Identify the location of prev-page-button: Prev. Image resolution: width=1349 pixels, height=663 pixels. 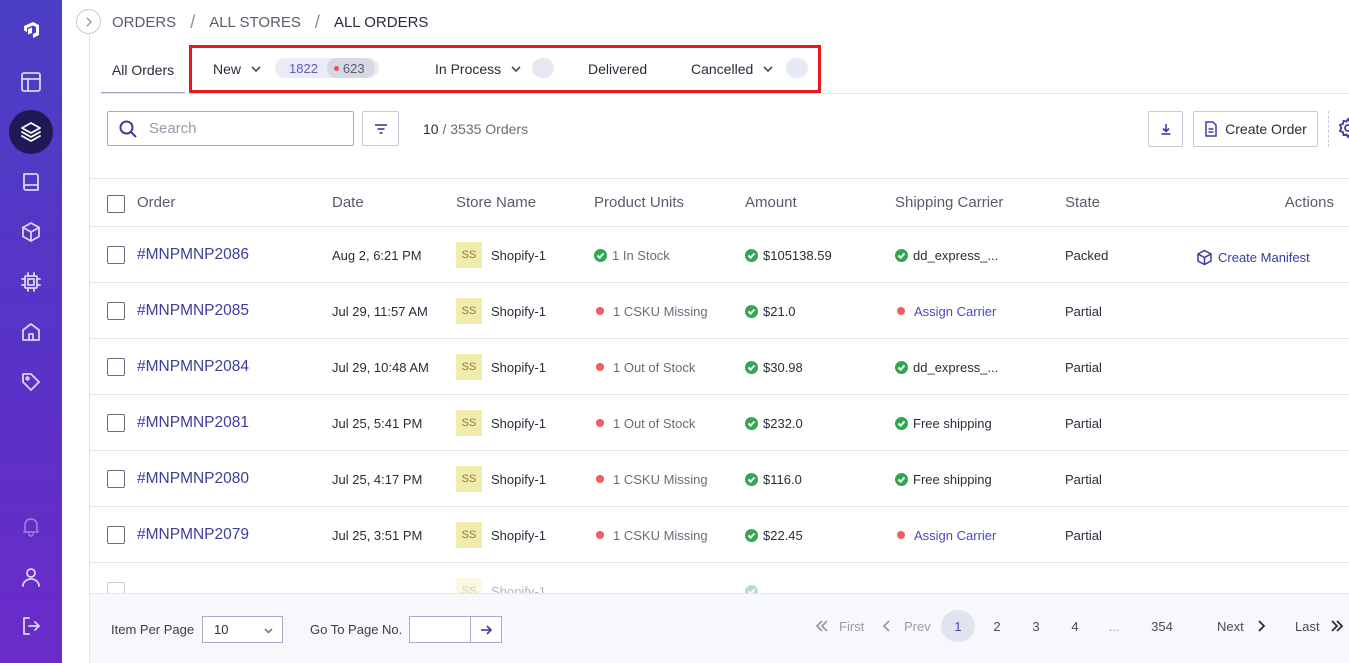
(905, 626).